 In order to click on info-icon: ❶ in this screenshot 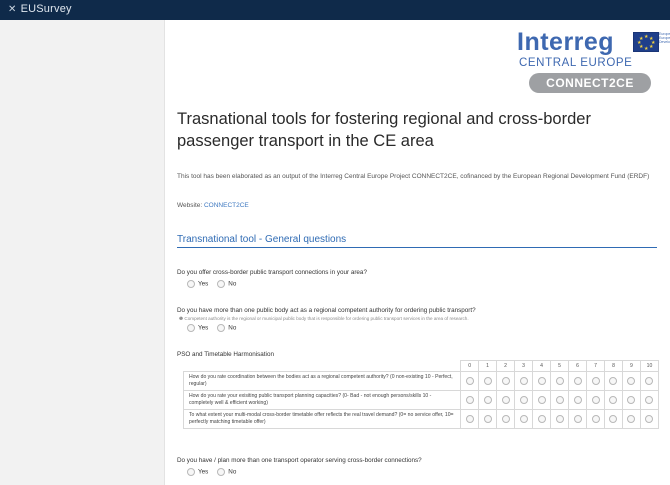, I will do `click(181, 318)`.